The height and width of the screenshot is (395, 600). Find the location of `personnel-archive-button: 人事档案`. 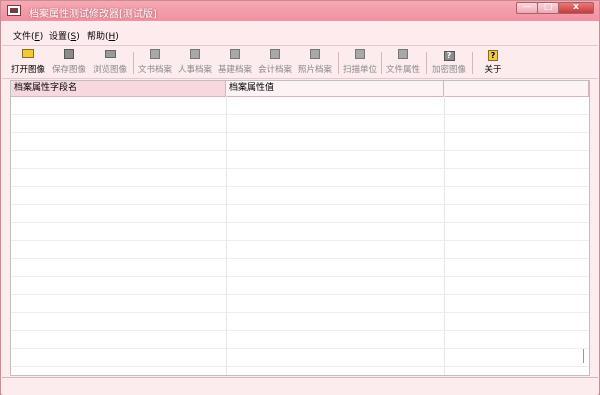

personnel-archive-button: 人事档案 is located at coordinates (195, 63).